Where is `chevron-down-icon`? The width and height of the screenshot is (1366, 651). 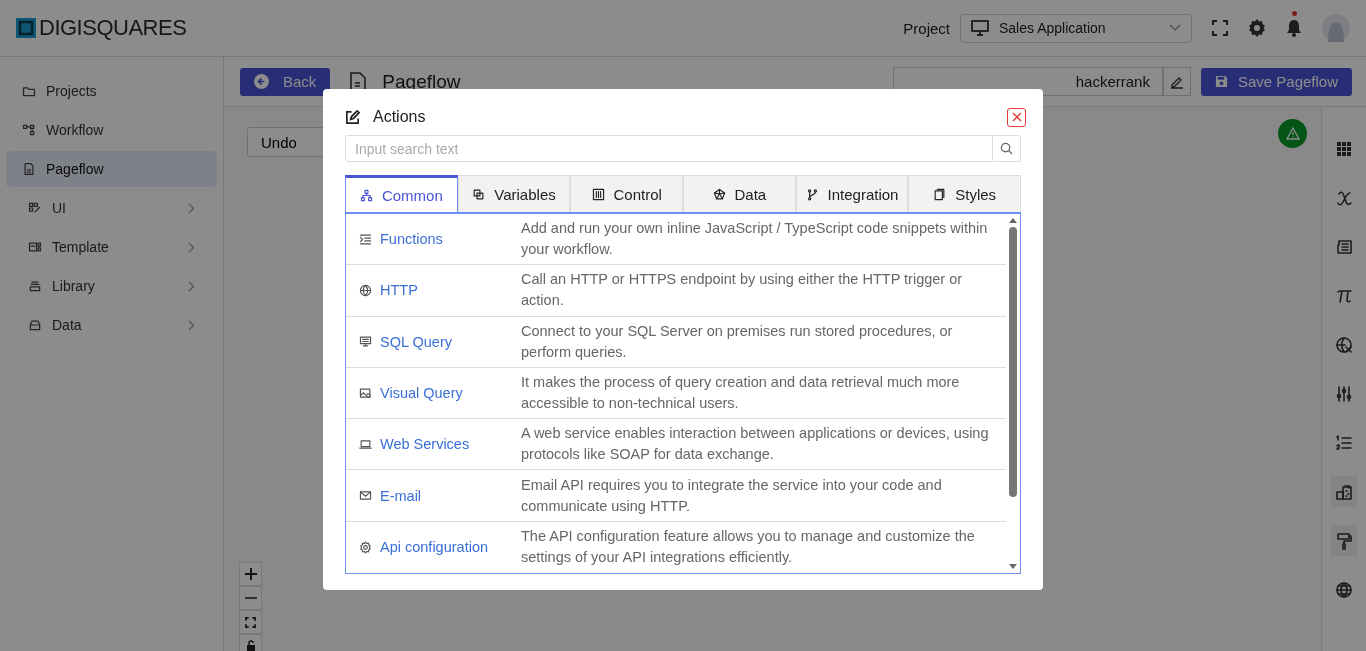 chevron-down-icon is located at coordinates (1175, 28).